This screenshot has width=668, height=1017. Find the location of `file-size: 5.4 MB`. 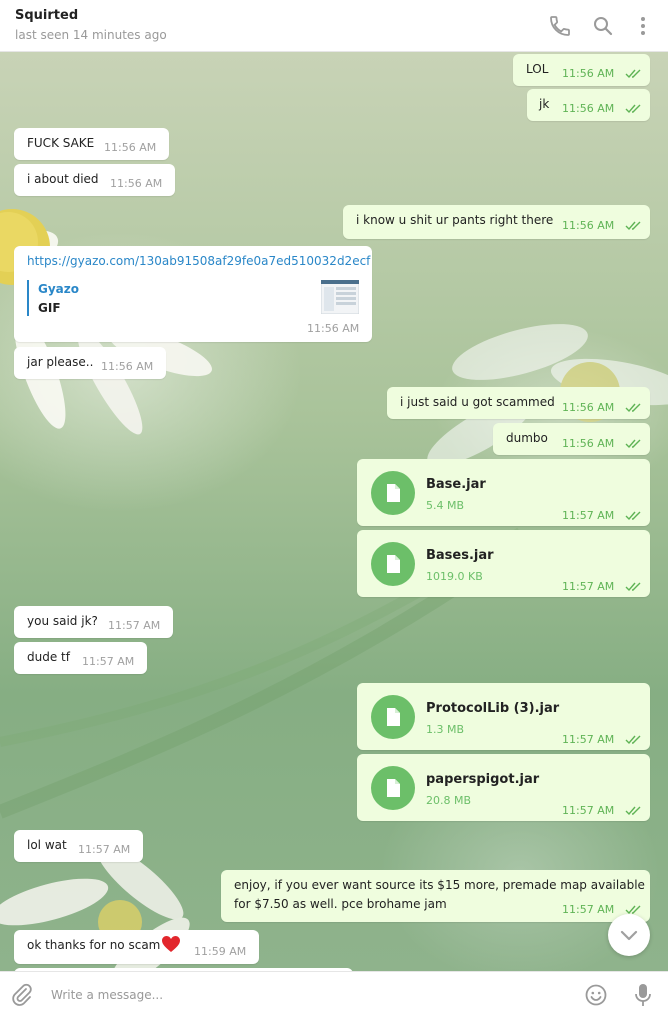

file-size: 5.4 MB is located at coordinates (445, 505).